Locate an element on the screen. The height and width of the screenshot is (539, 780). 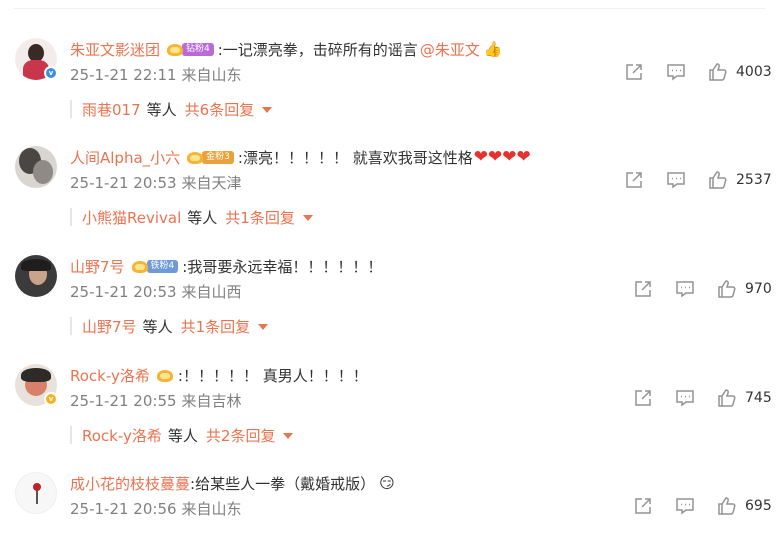
comment-time: 25-1-21 20:55 is located at coordinates (123, 401).